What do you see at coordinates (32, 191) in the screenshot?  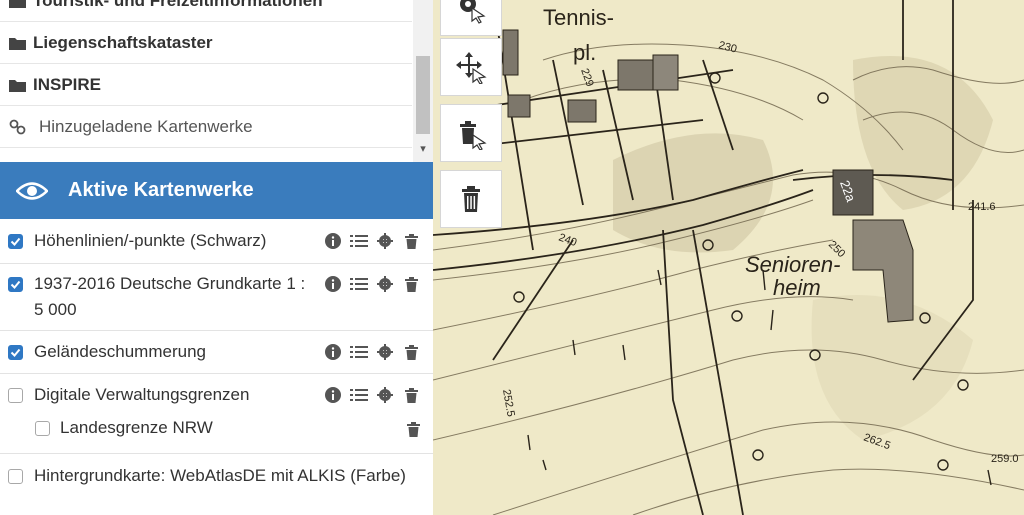 I see `eye-icon` at bounding box center [32, 191].